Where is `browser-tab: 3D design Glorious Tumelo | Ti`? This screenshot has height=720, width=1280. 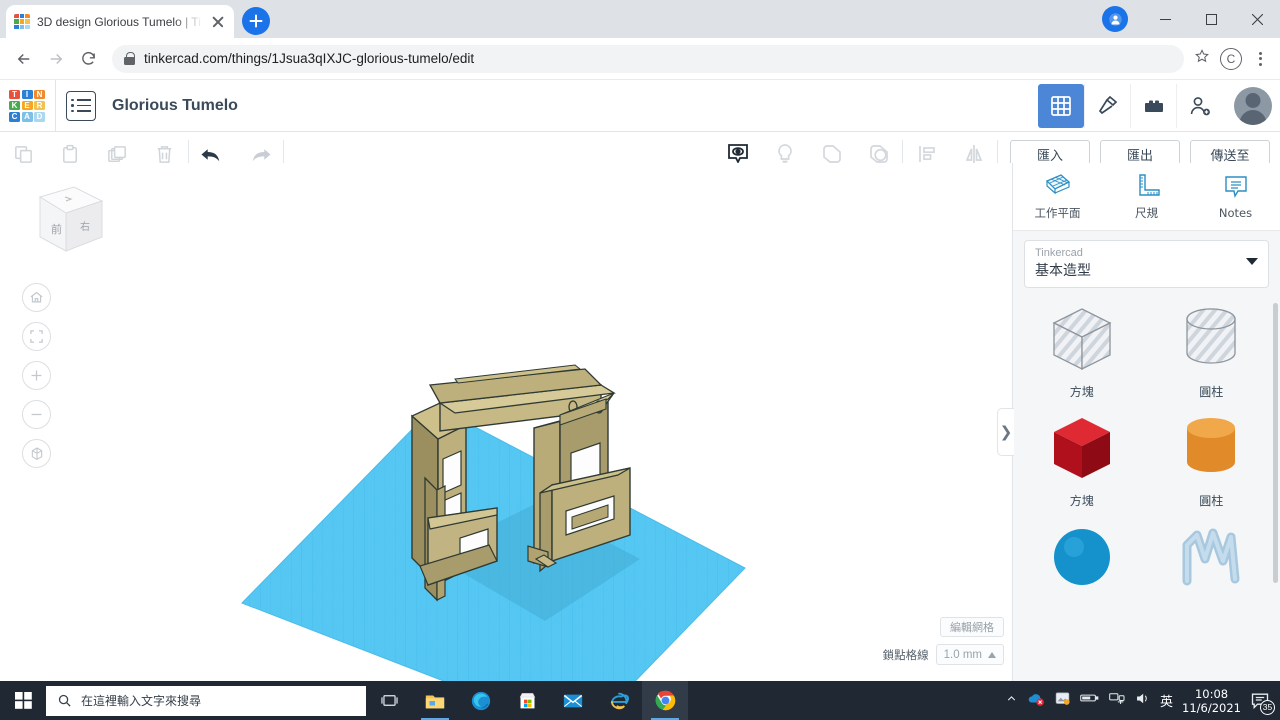 browser-tab: 3D design Glorious Tumelo | Ti is located at coordinates (120, 21).